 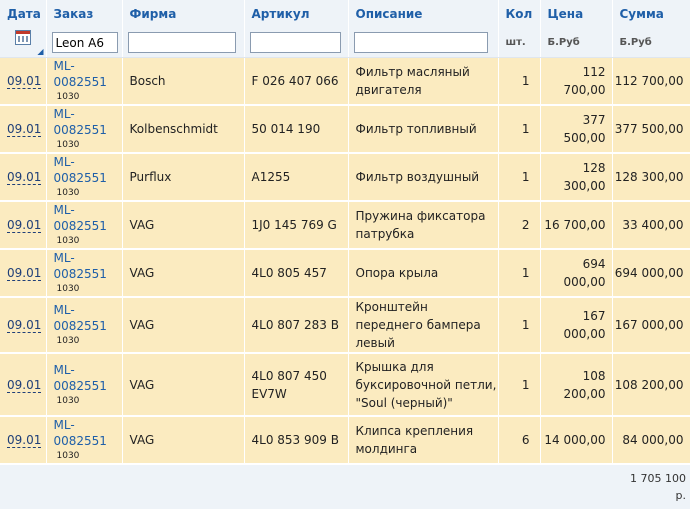 What do you see at coordinates (651, 325) in the screenshot?
I see `row-sum: 167 000,00` at bounding box center [651, 325].